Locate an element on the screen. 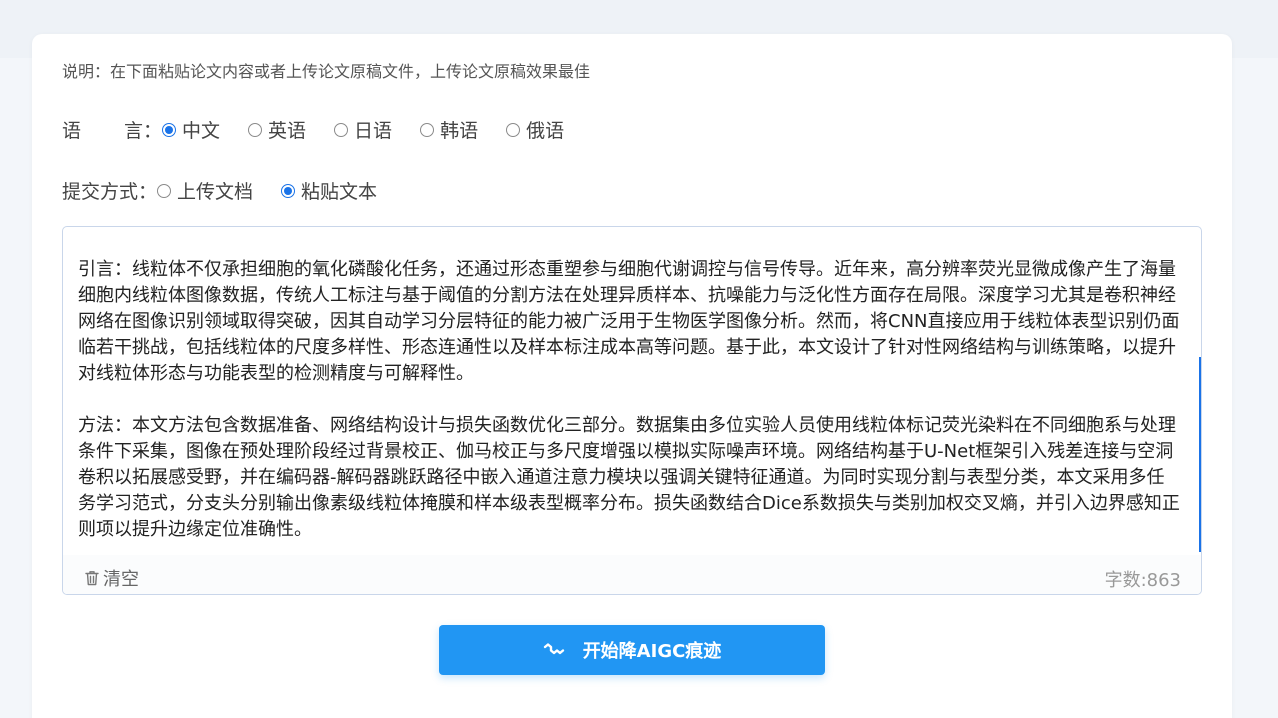 The width and height of the screenshot is (1278, 718). scrollbar is located at coordinates (1200, 454).